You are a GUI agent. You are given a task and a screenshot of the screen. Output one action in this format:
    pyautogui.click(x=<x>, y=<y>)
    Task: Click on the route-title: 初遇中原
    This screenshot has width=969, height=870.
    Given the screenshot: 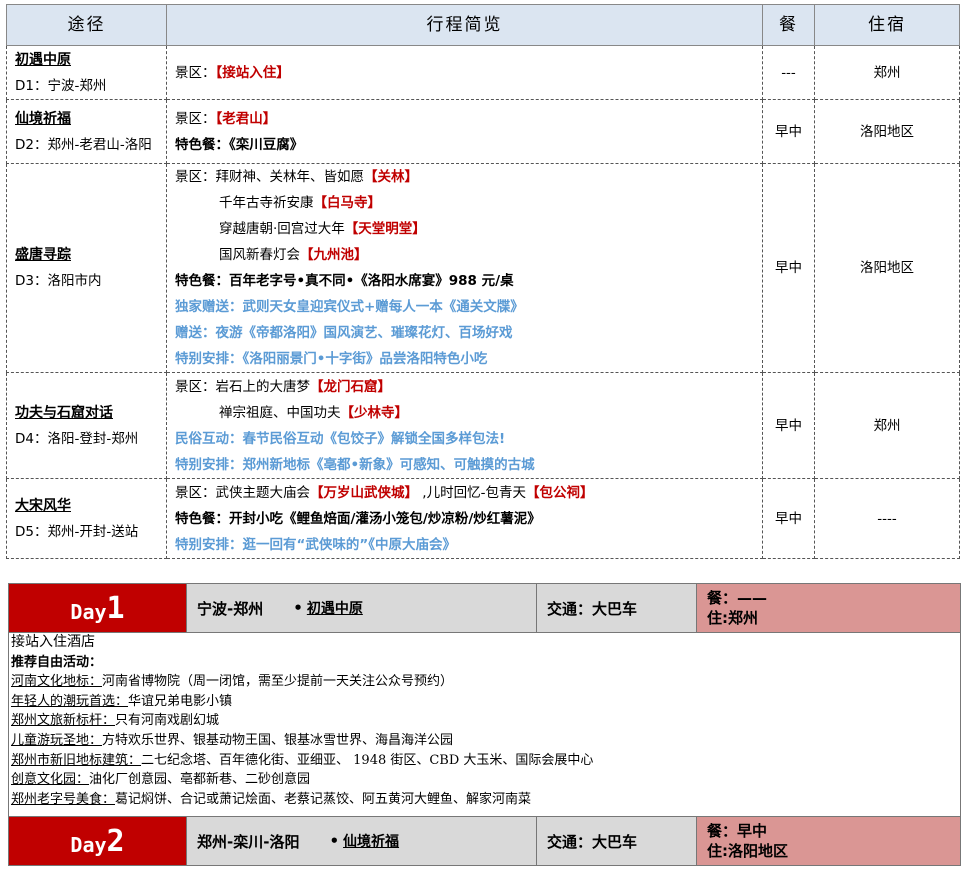 What is the action you would take?
    pyautogui.click(x=43, y=59)
    